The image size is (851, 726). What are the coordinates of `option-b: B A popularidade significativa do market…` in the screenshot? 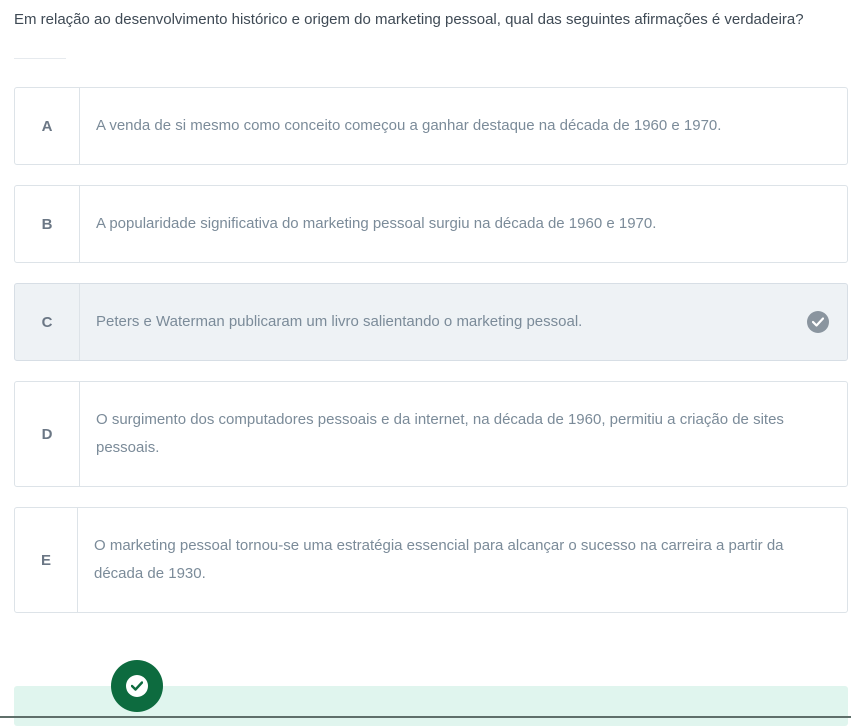 It's located at (431, 224).